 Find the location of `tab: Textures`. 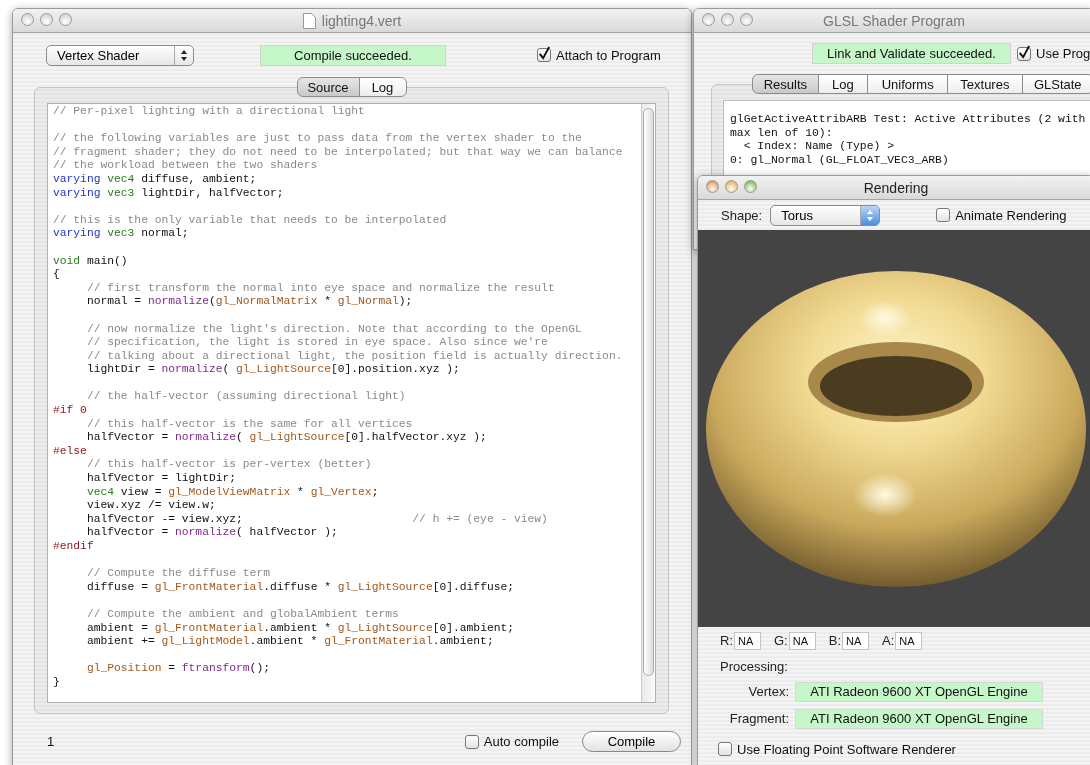

tab: Textures is located at coordinates (985, 84).